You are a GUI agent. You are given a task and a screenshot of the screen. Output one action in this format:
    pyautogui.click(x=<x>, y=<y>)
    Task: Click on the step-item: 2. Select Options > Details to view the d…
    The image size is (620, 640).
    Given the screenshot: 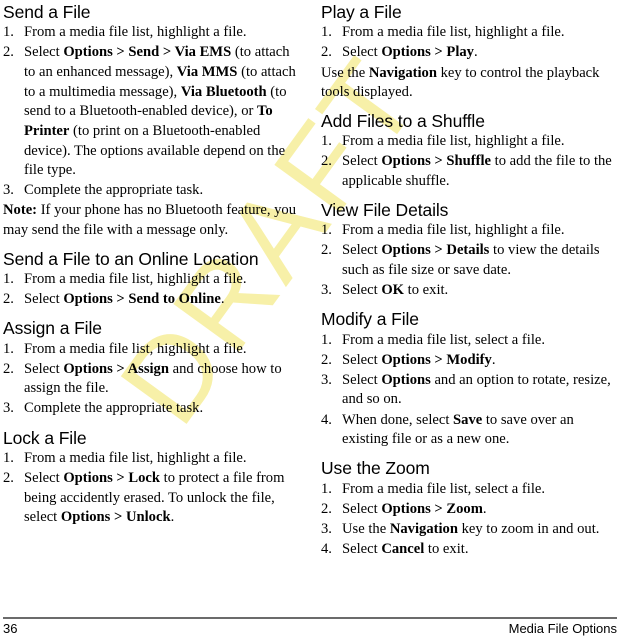 What is the action you would take?
    pyautogui.click(x=469, y=260)
    